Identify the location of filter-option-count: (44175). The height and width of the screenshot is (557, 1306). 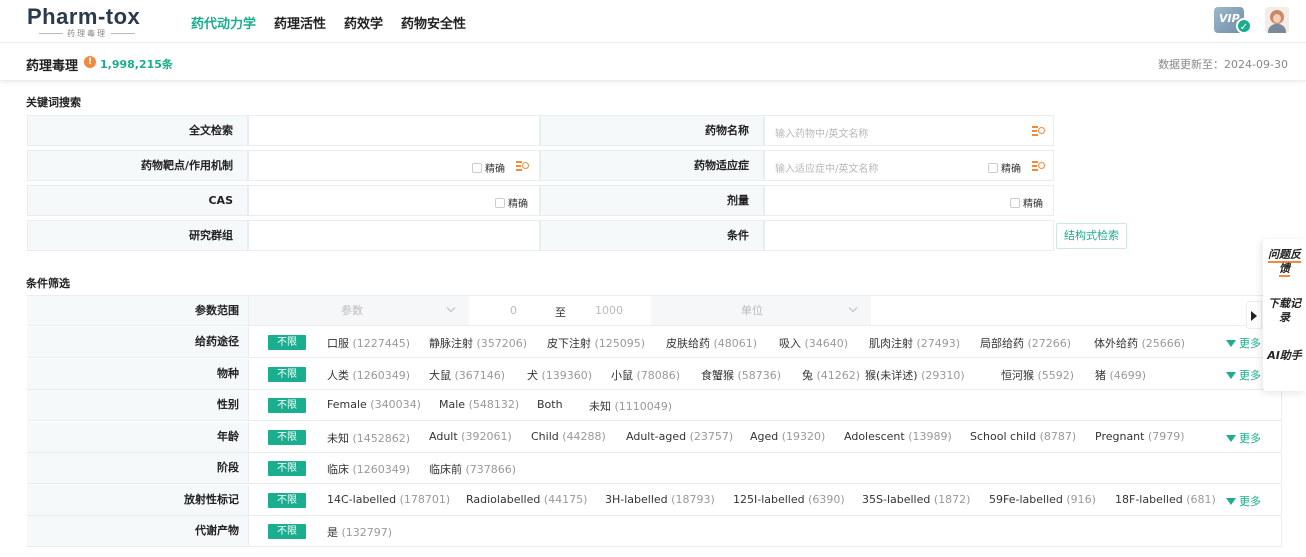
(565, 499).